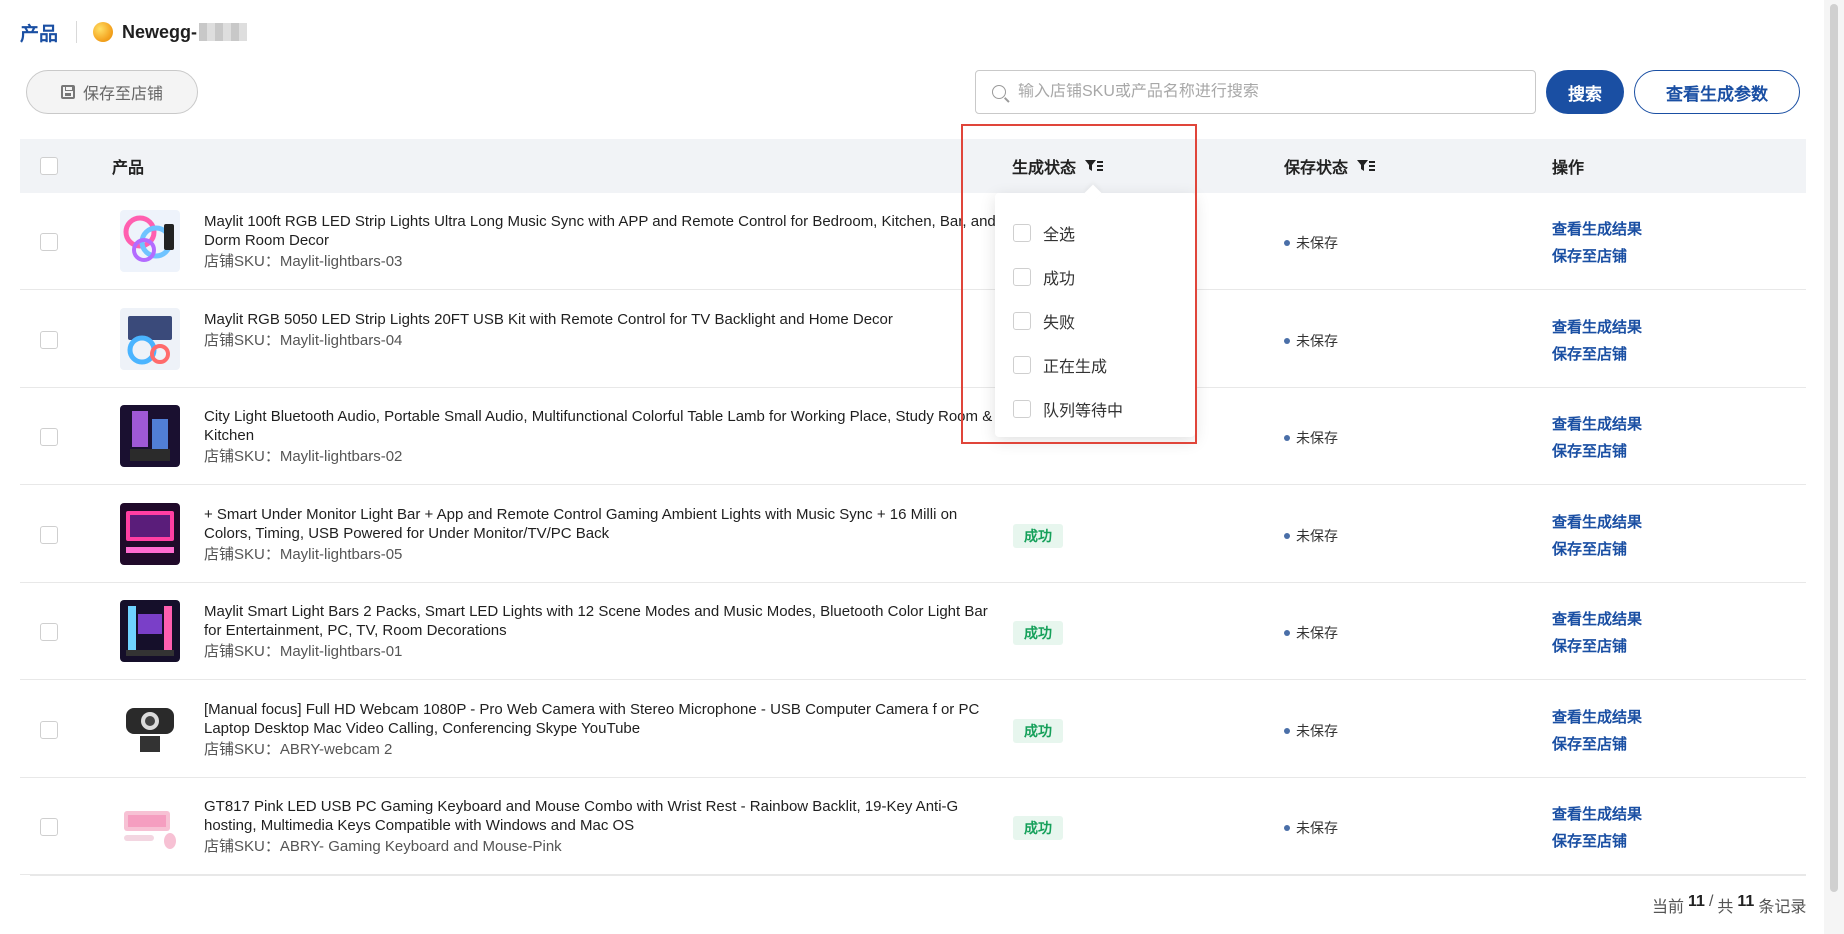 This screenshot has width=1844, height=934. I want to click on filter-option-success: 成功, so click(1044, 277).